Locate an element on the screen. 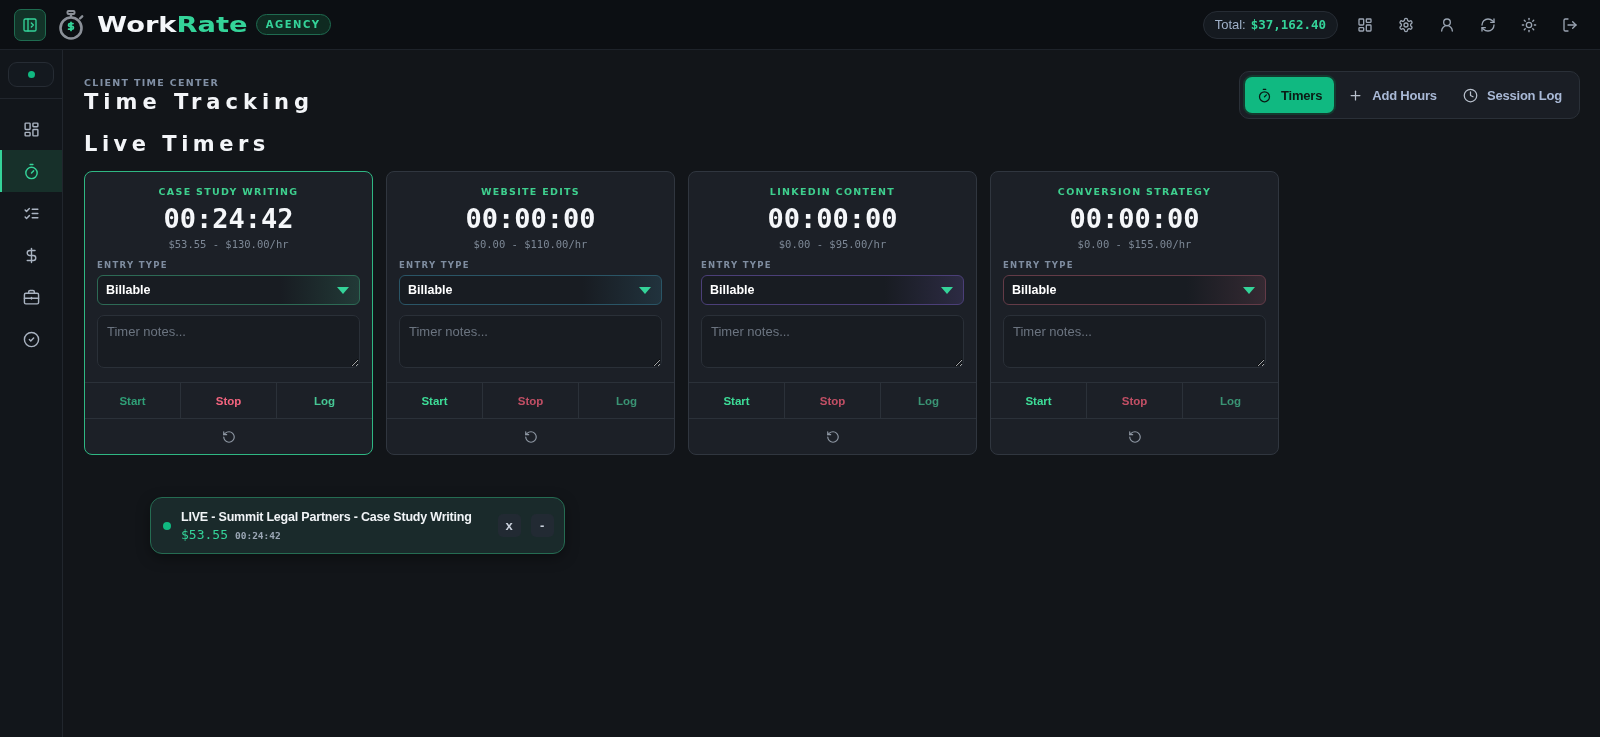  tab: Add Hours is located at coordinates (1392, 95).